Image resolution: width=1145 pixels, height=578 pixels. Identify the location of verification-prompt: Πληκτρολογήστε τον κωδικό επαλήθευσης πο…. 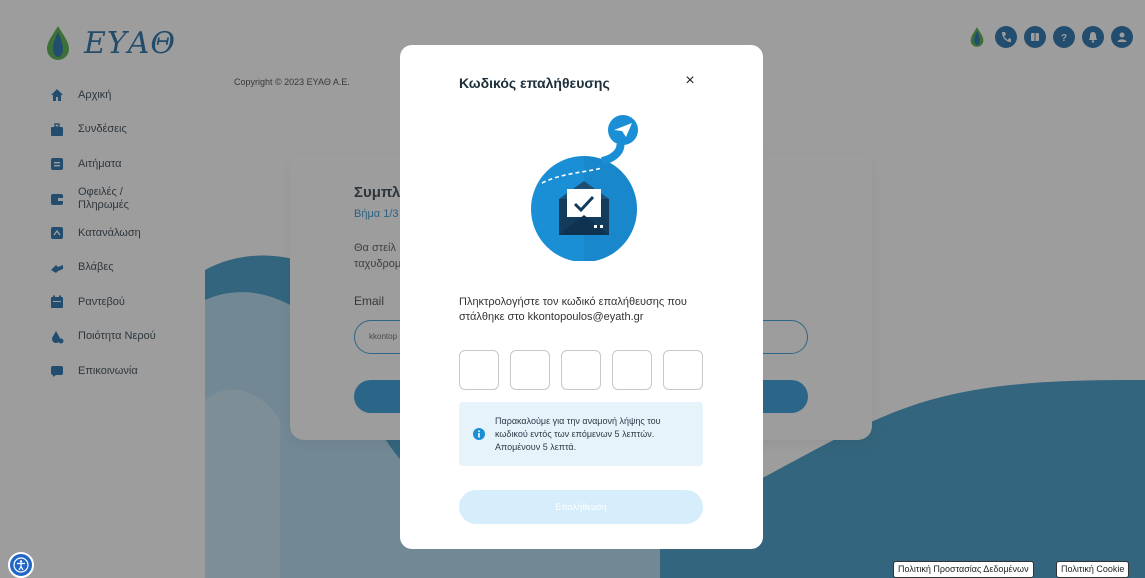
(573, 309).